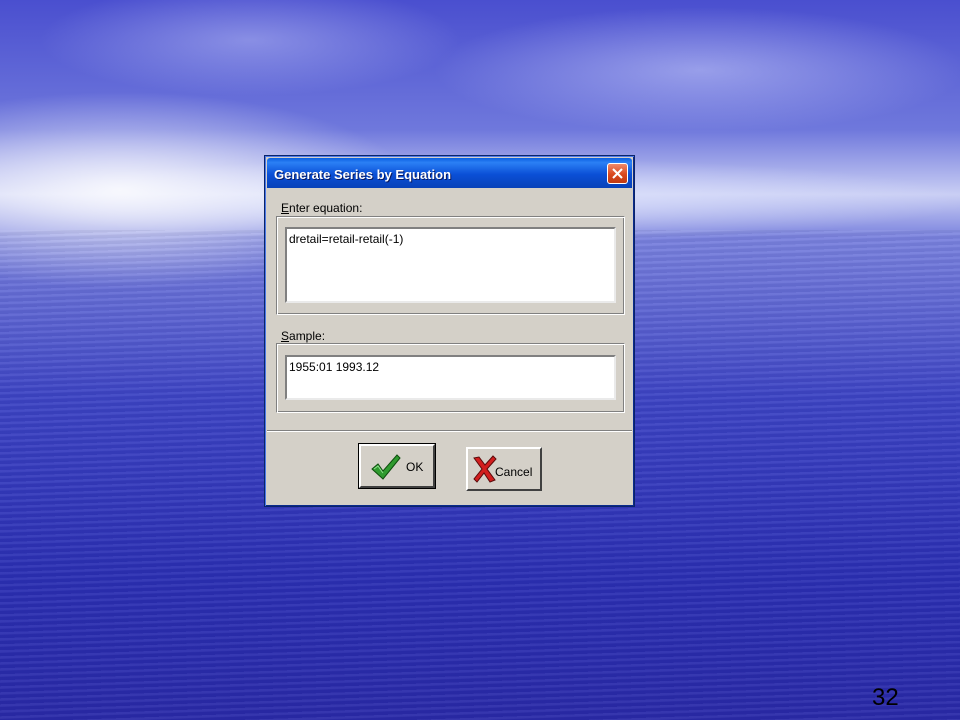 Image resolution: width=960 pixels, height=720 pixels. What do you see at coordinates (885, 697) in the screenshot?
I see `slide-number: 32` at bounding box center [885, 697].